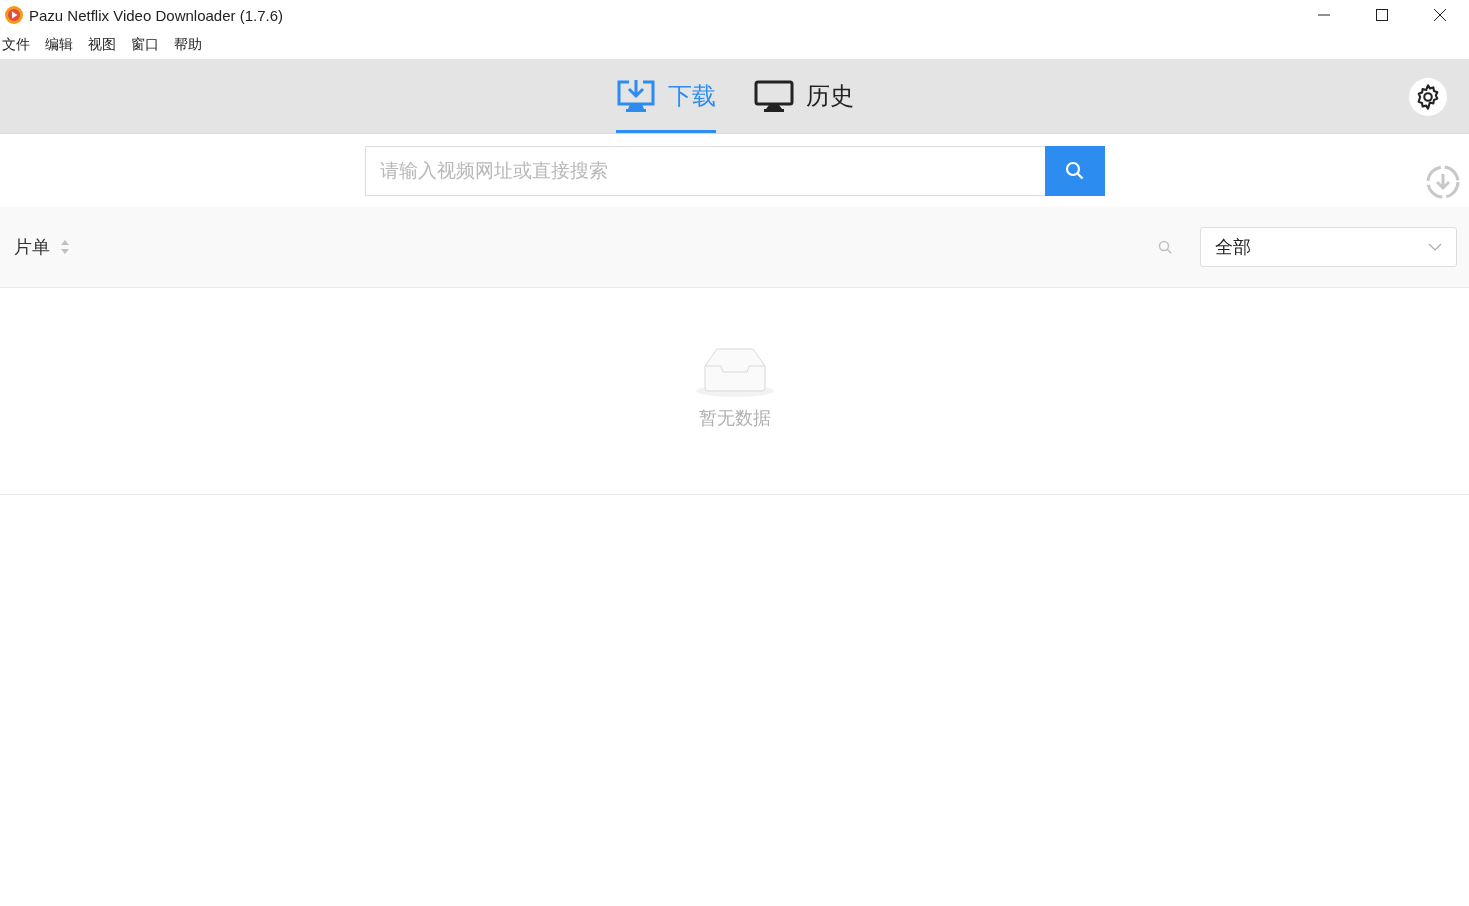  I want to click on menu-item: 帮助, so click(188, 44).